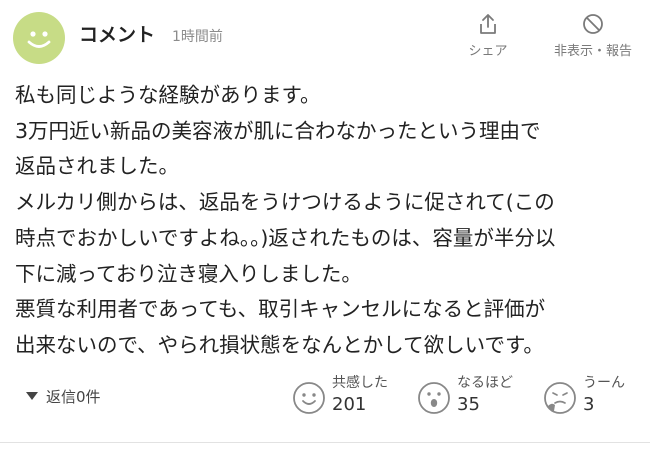 The width and height of the screenshot is (650, 454). I want to click on hide-report-button: 非表示・報告, so click(593, 35).